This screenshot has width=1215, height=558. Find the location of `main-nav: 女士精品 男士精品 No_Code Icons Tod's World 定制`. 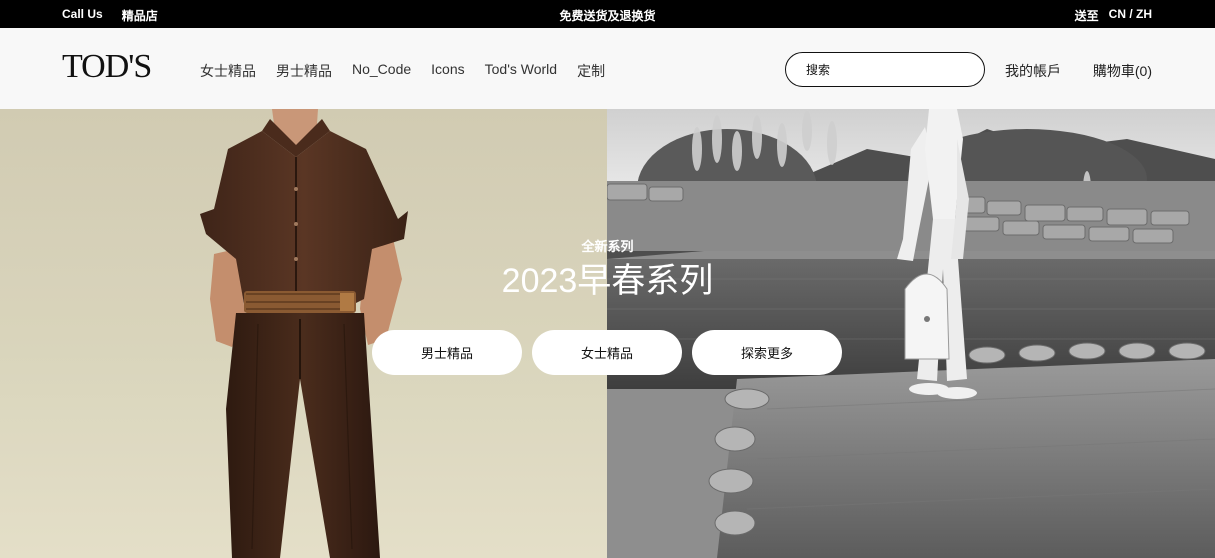

main-nav: 女士精品 男士精品 No_Code Icons Tod's World 定制 is located at coordinates (402, 71).